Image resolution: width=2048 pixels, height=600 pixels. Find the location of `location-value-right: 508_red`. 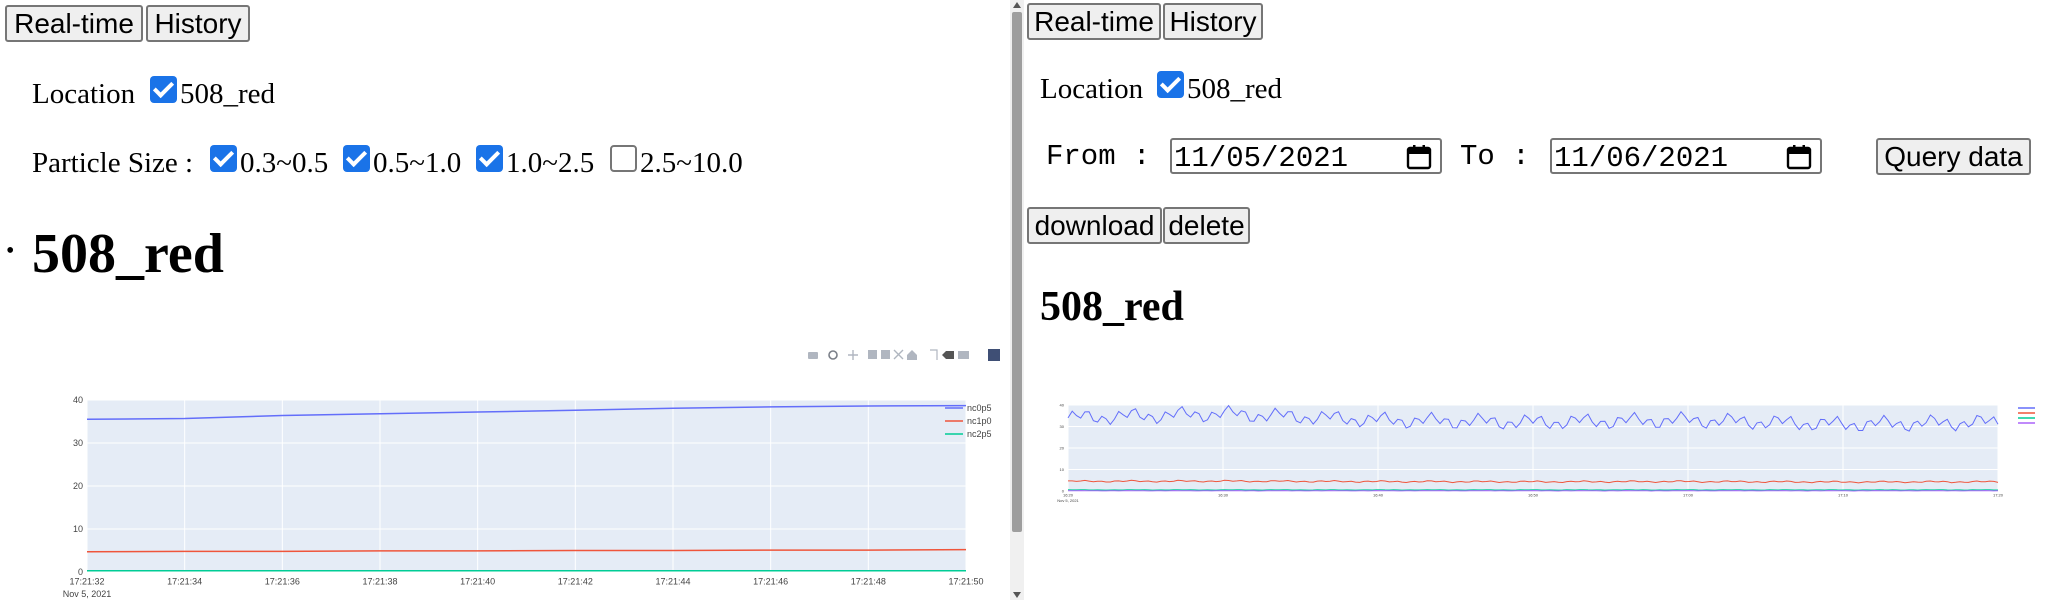

location-value-right: 508_red is located at coordinates (1235, 89).